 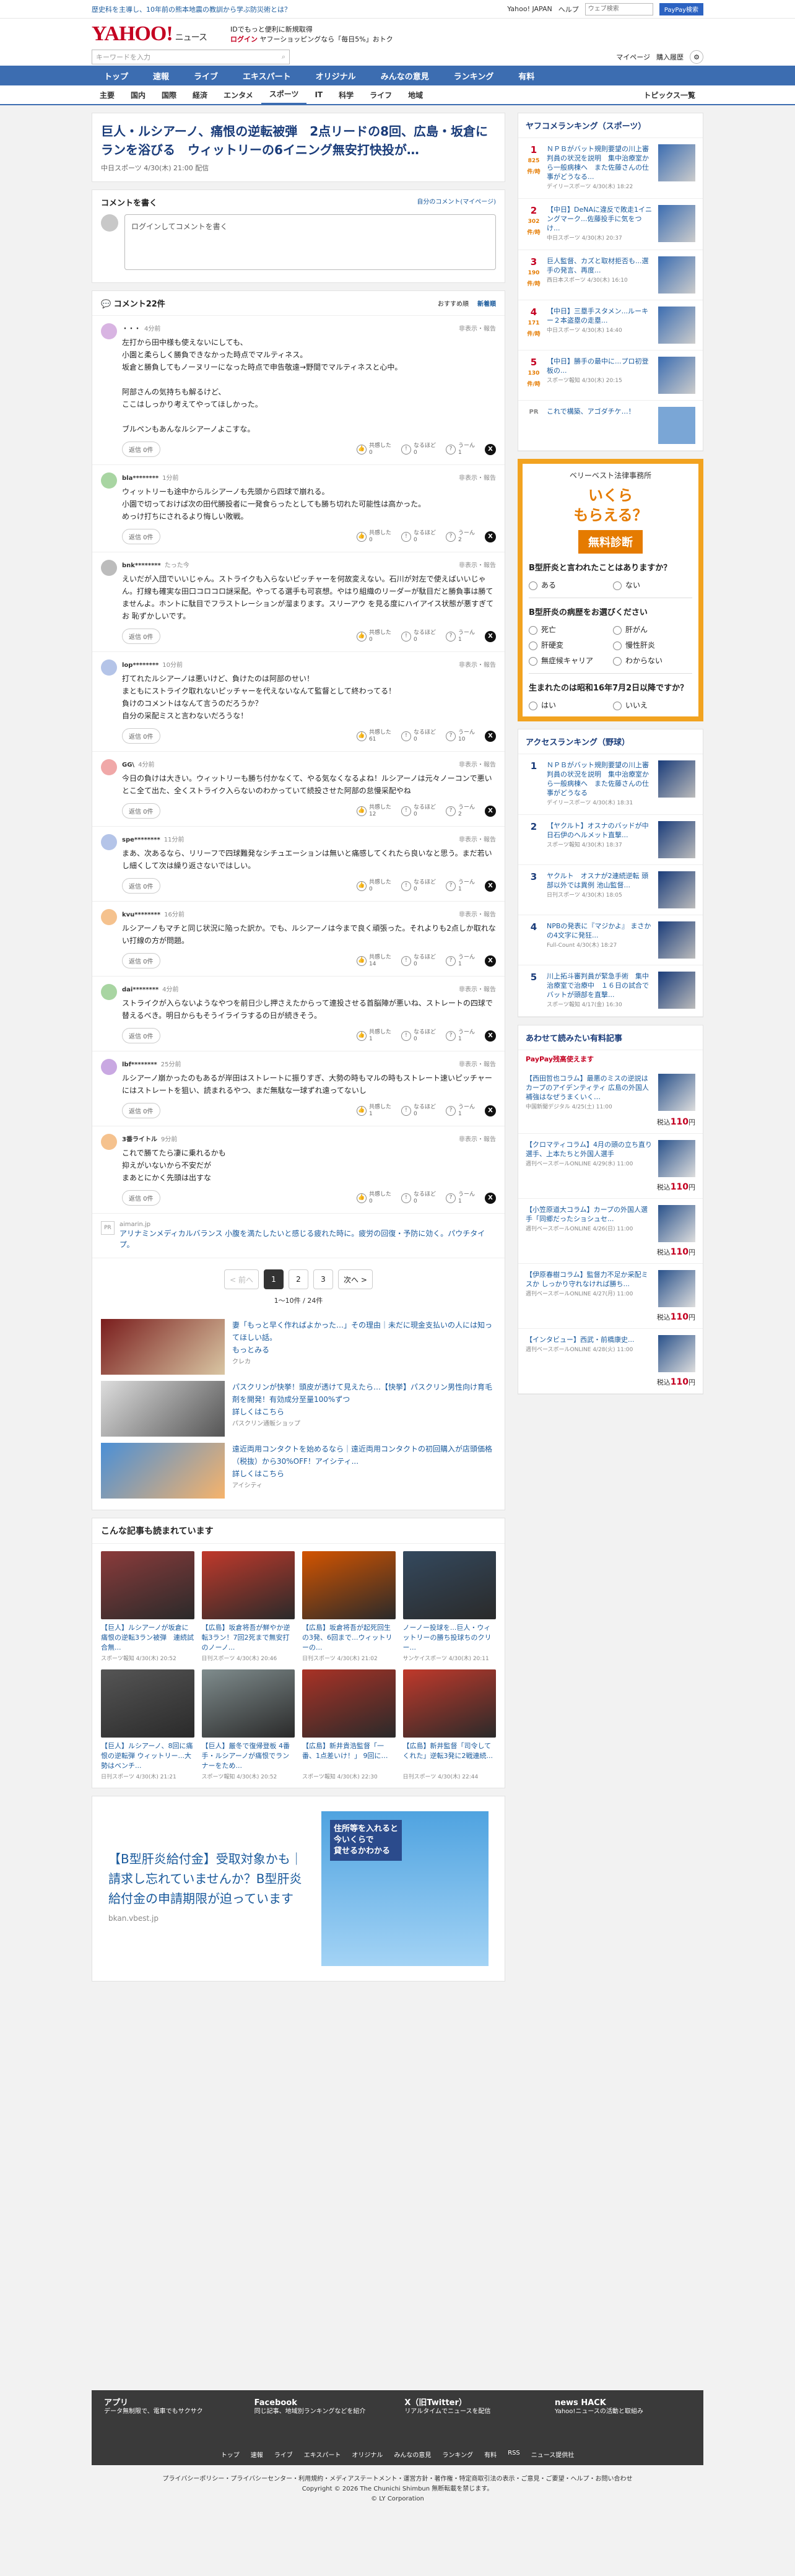 What do you see at coordinates (311, 30) in the screenshot?
I see `id-promo: IDでもっと便利に新規取得` at bounding box center [311, 30].